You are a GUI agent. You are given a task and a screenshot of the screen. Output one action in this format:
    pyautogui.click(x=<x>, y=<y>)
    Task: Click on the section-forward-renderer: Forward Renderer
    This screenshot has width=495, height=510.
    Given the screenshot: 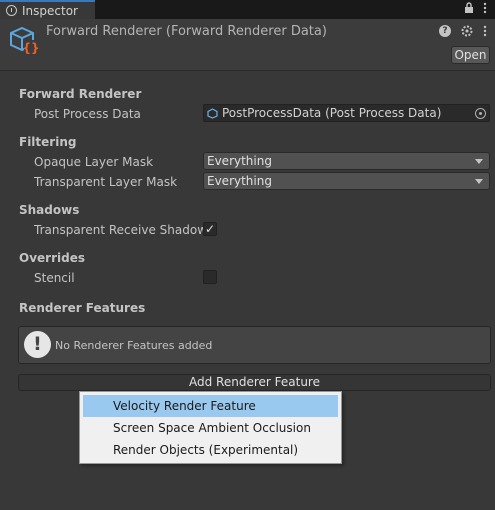 What is the action you would take?
    pyautogui.click(x=80, y=94)
    